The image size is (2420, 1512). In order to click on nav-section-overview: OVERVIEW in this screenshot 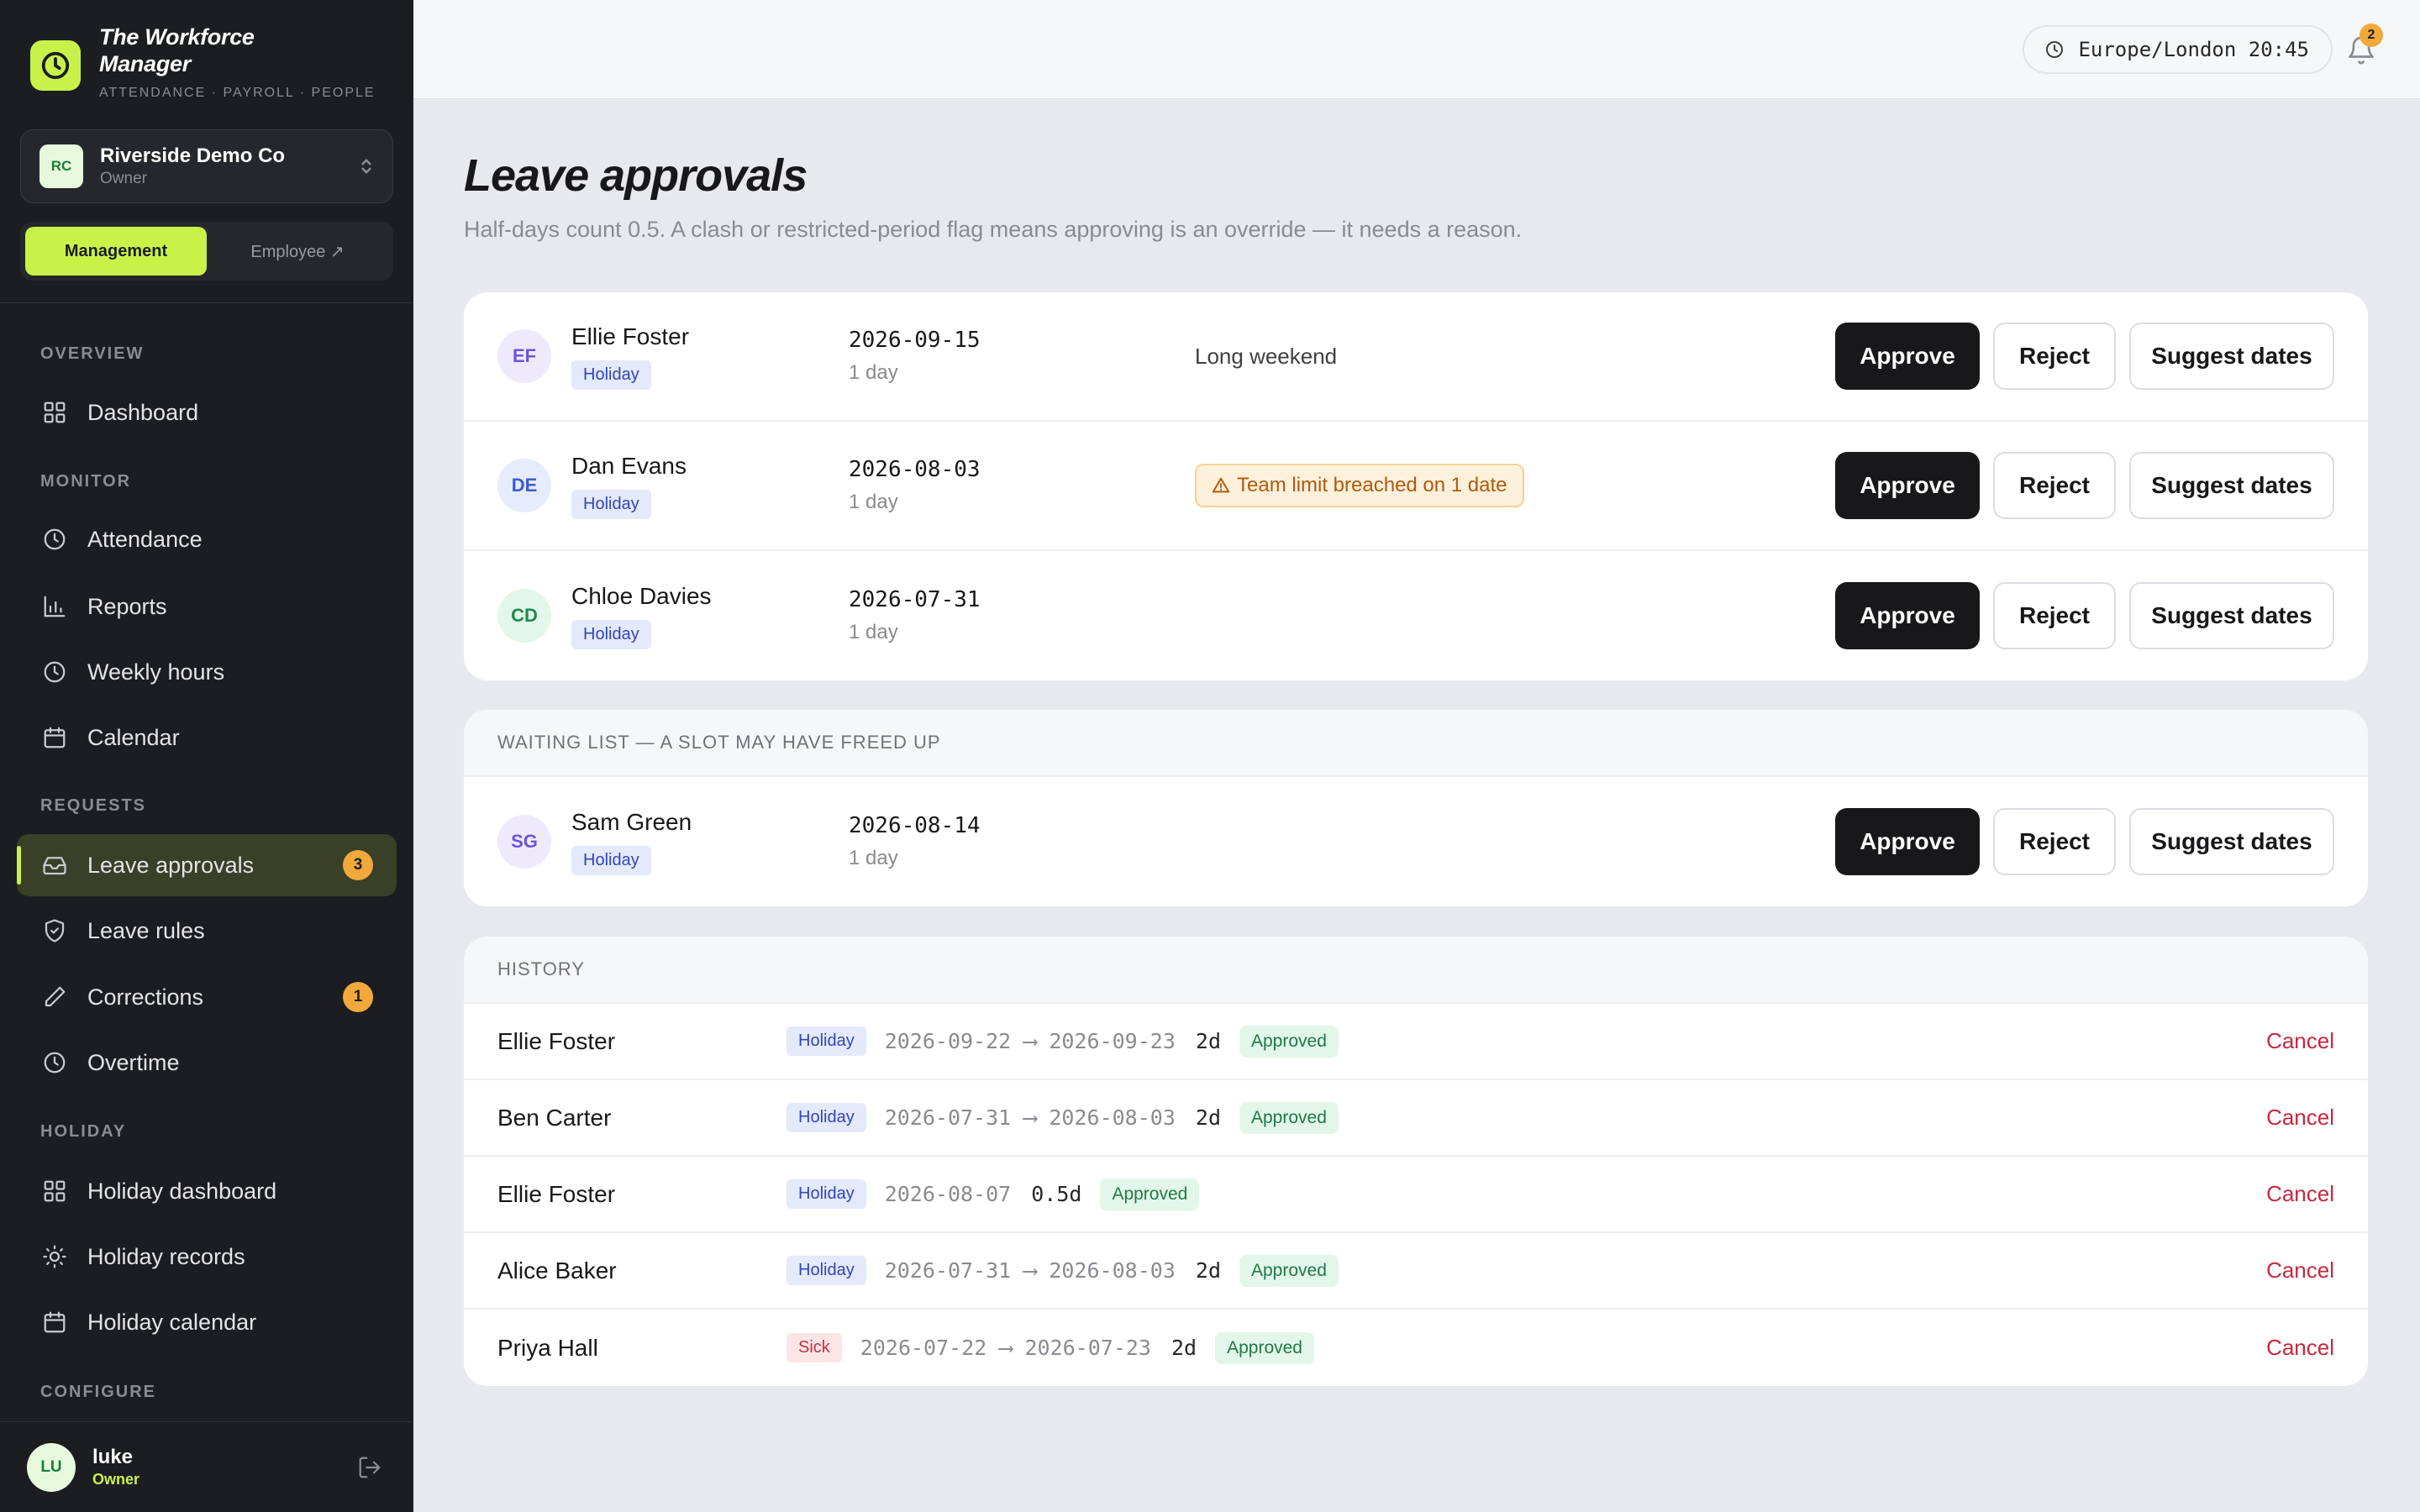, I will do `click(92, 353)`.